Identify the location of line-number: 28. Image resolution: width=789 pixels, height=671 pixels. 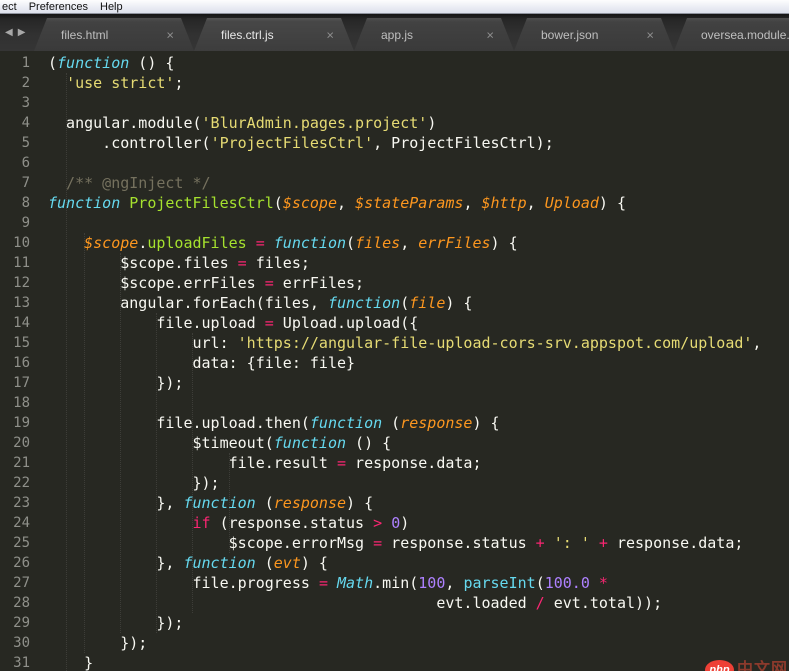
(21, 603).